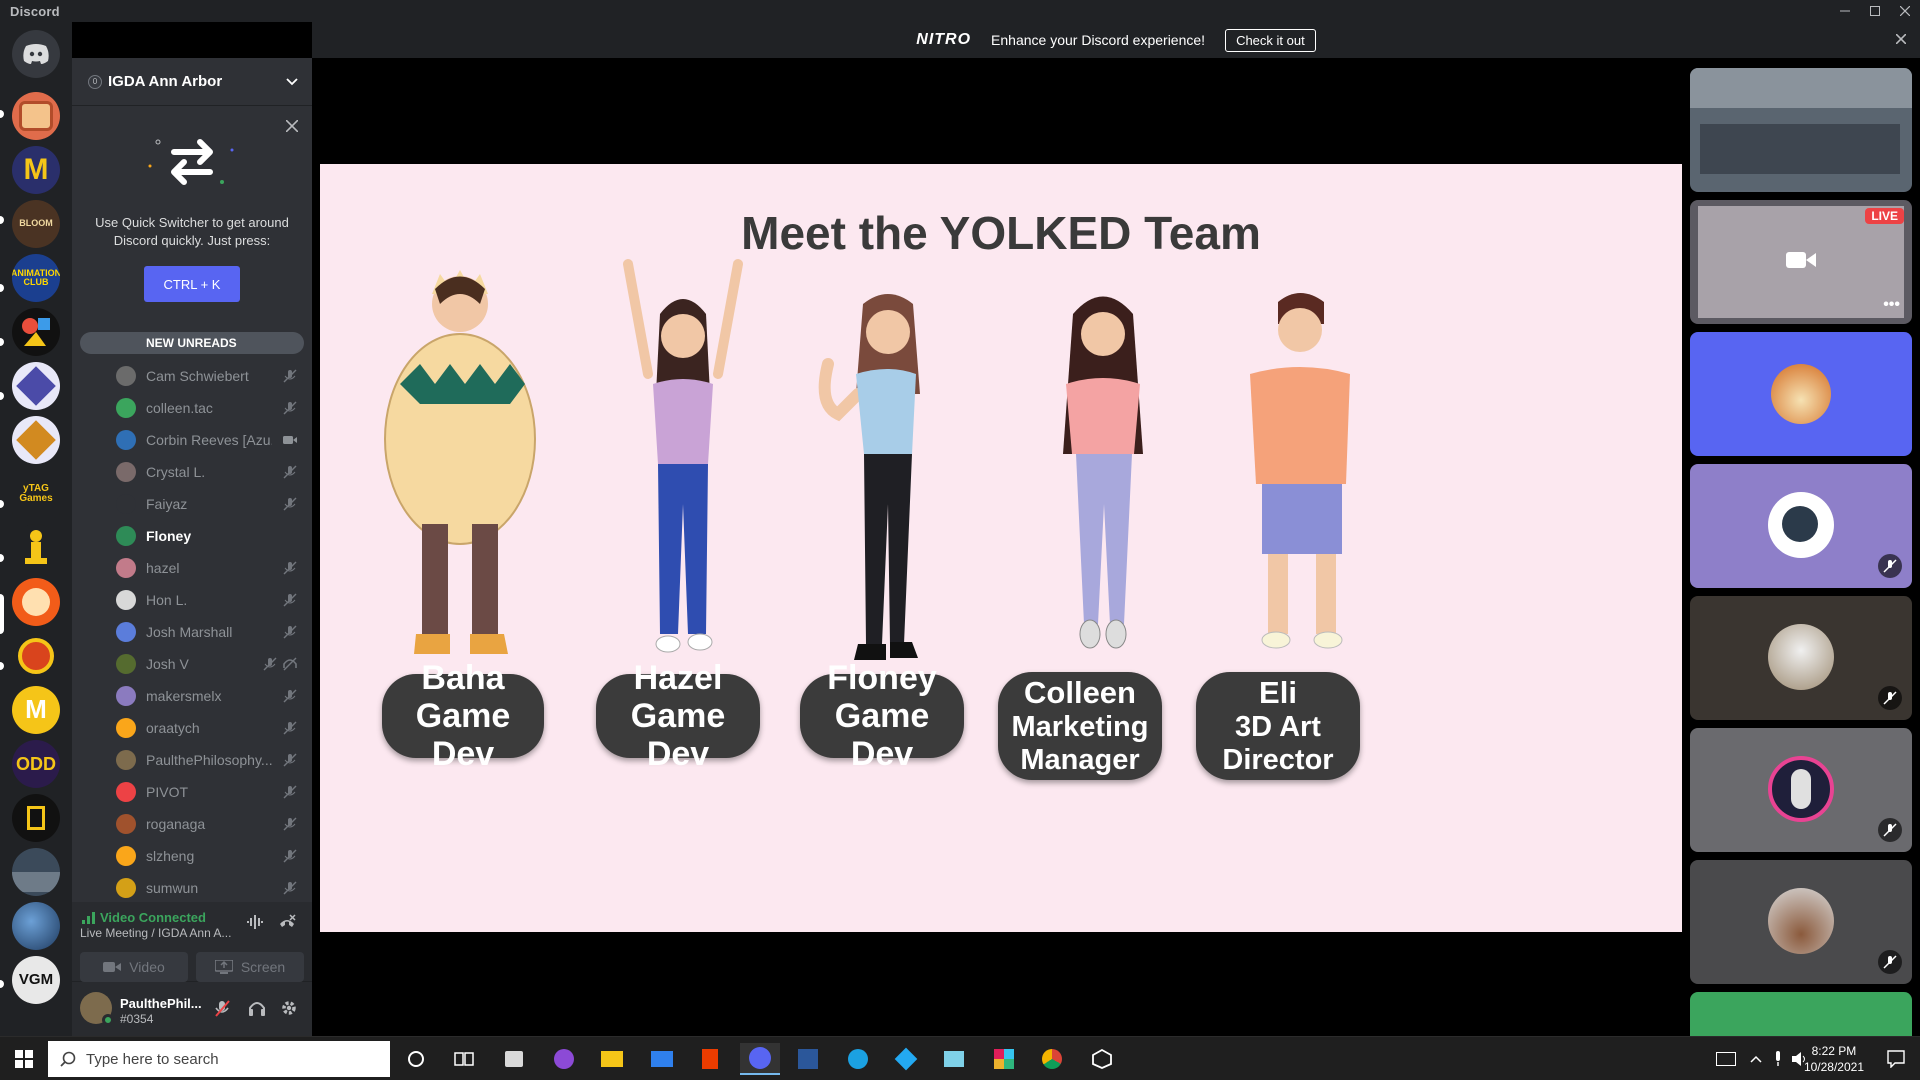 This screenshot has height=1080, width=1920. I want to click on keyboard-indicator, so click(1726, 1059).